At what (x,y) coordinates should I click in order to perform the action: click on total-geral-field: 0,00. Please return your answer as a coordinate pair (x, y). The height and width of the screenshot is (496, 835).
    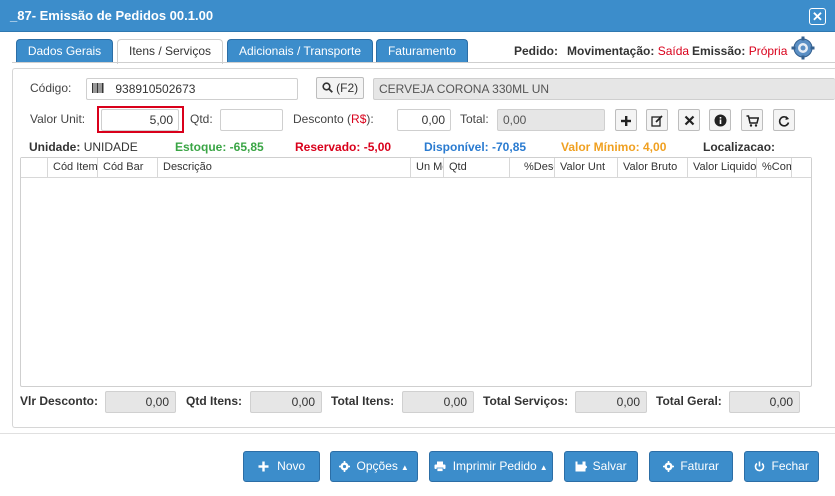
    Looking at the image, I should click on (764, 402).